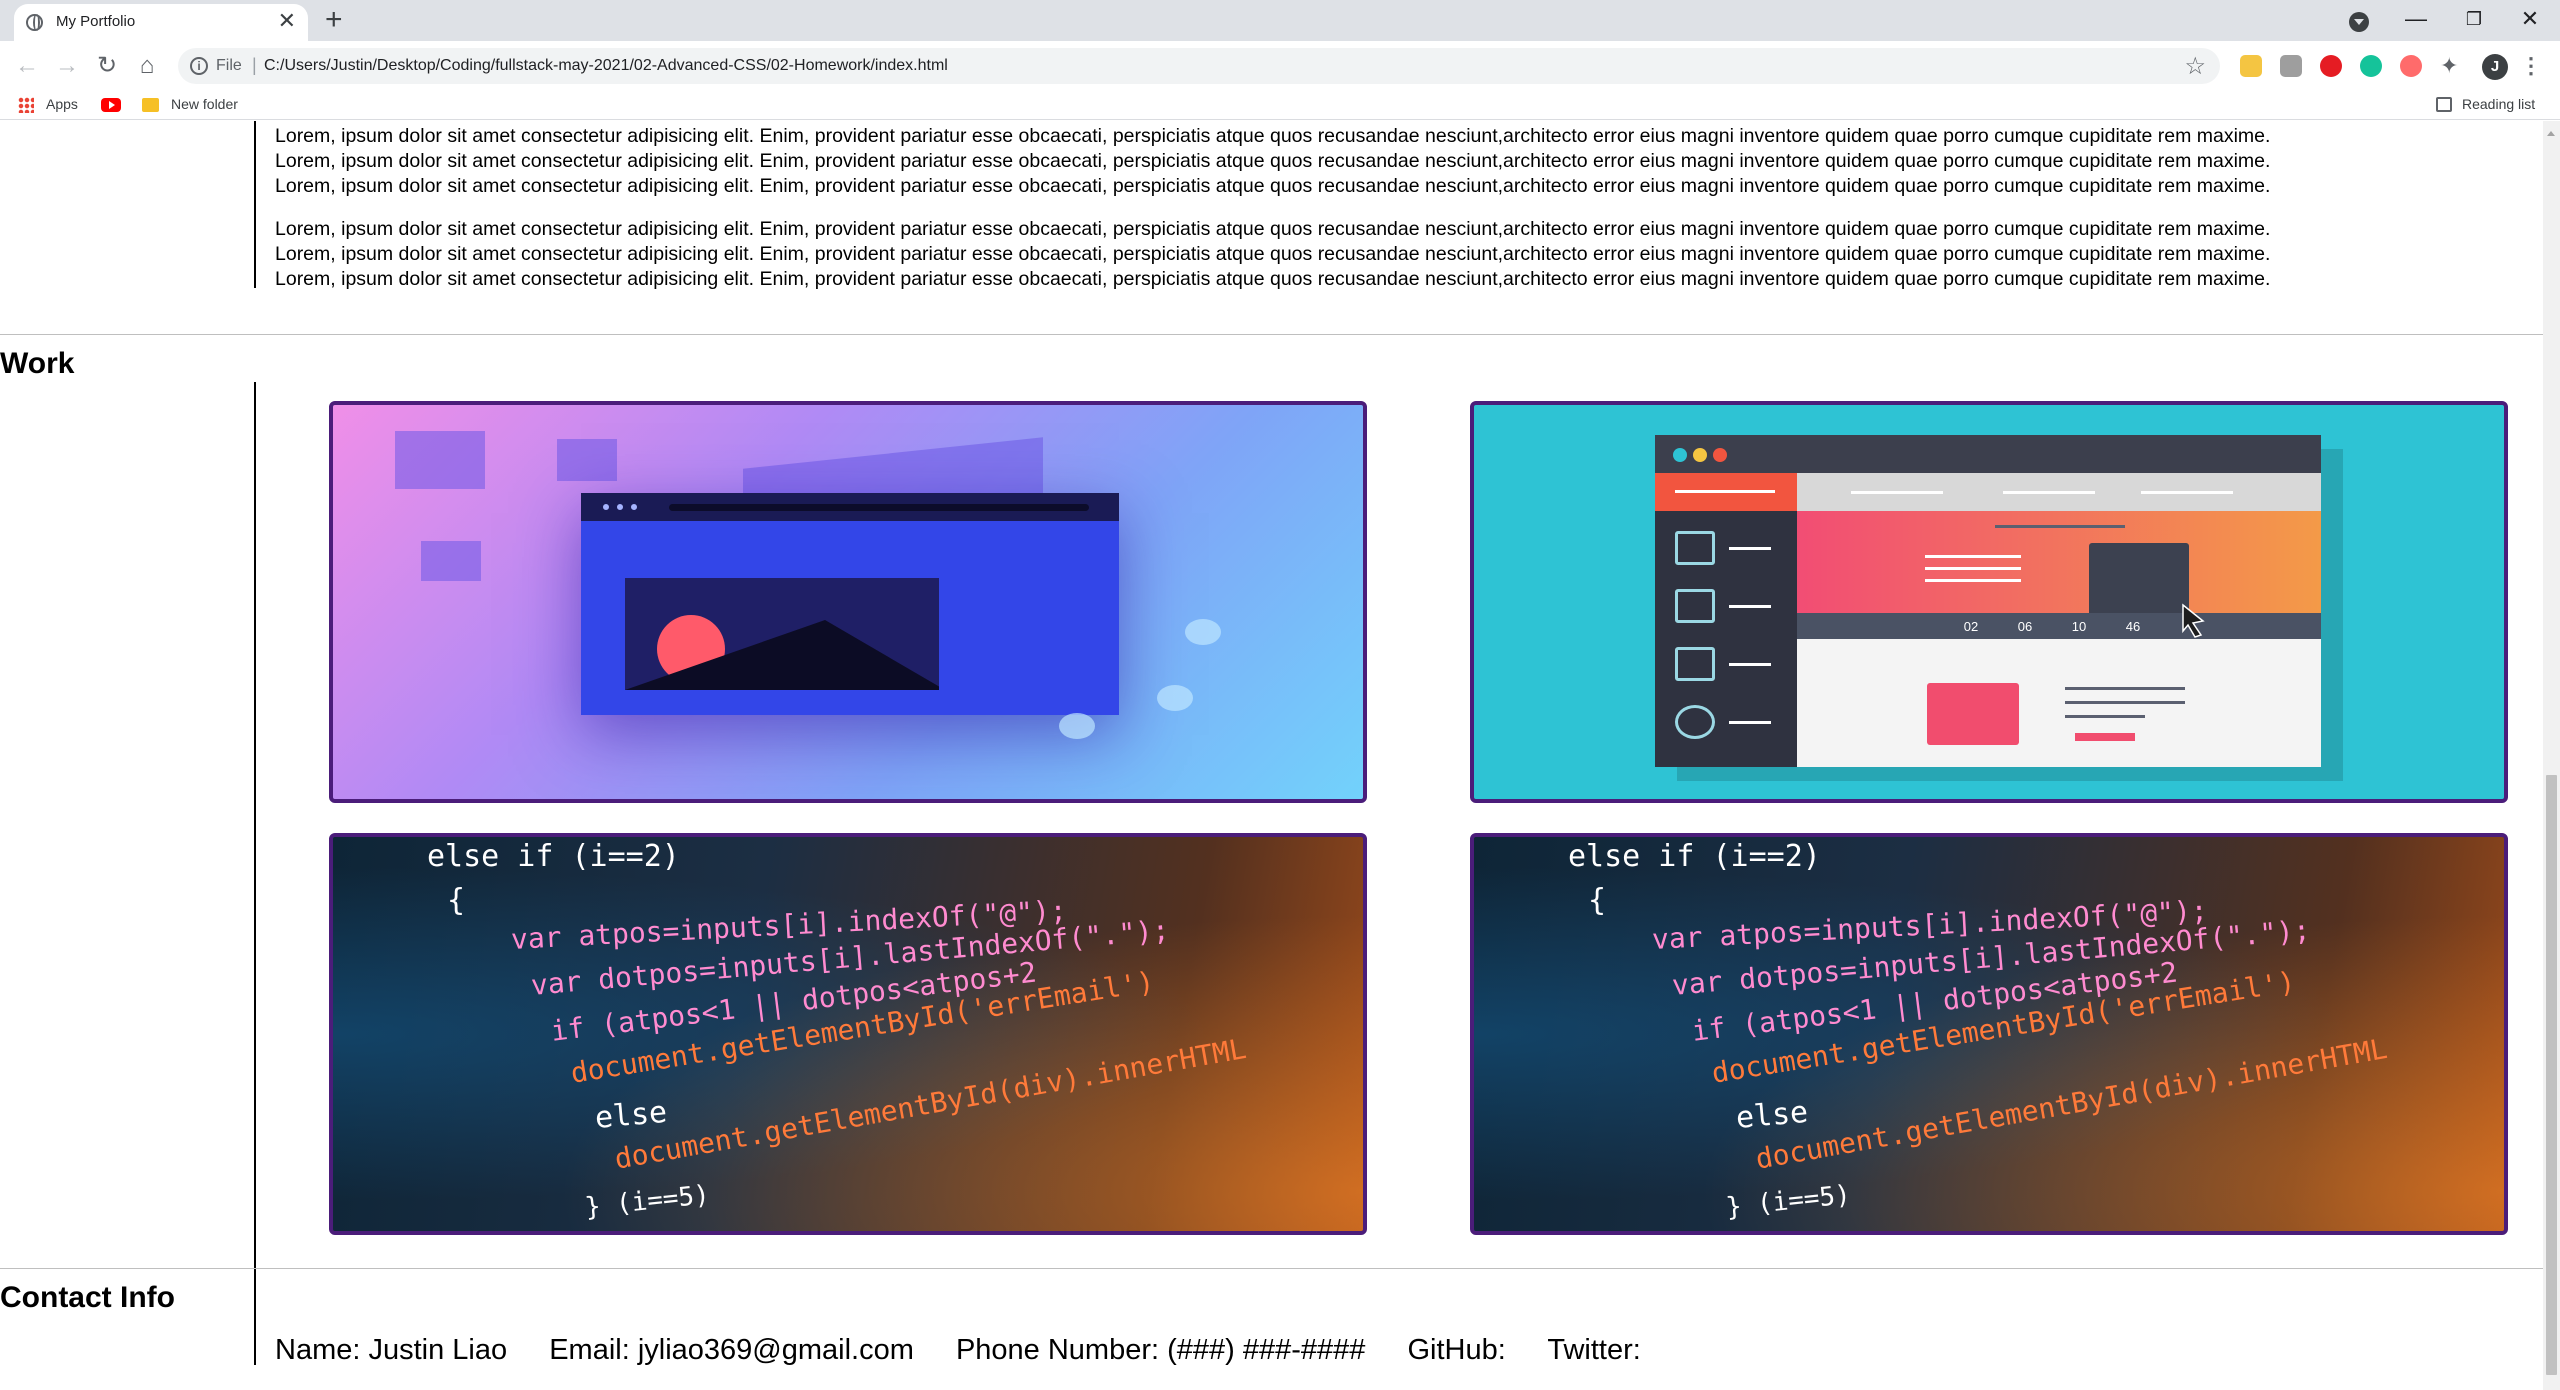 The height and width of the screenshot is (1390, 2560). I want to click on youtube-icon, so click(111, 105).